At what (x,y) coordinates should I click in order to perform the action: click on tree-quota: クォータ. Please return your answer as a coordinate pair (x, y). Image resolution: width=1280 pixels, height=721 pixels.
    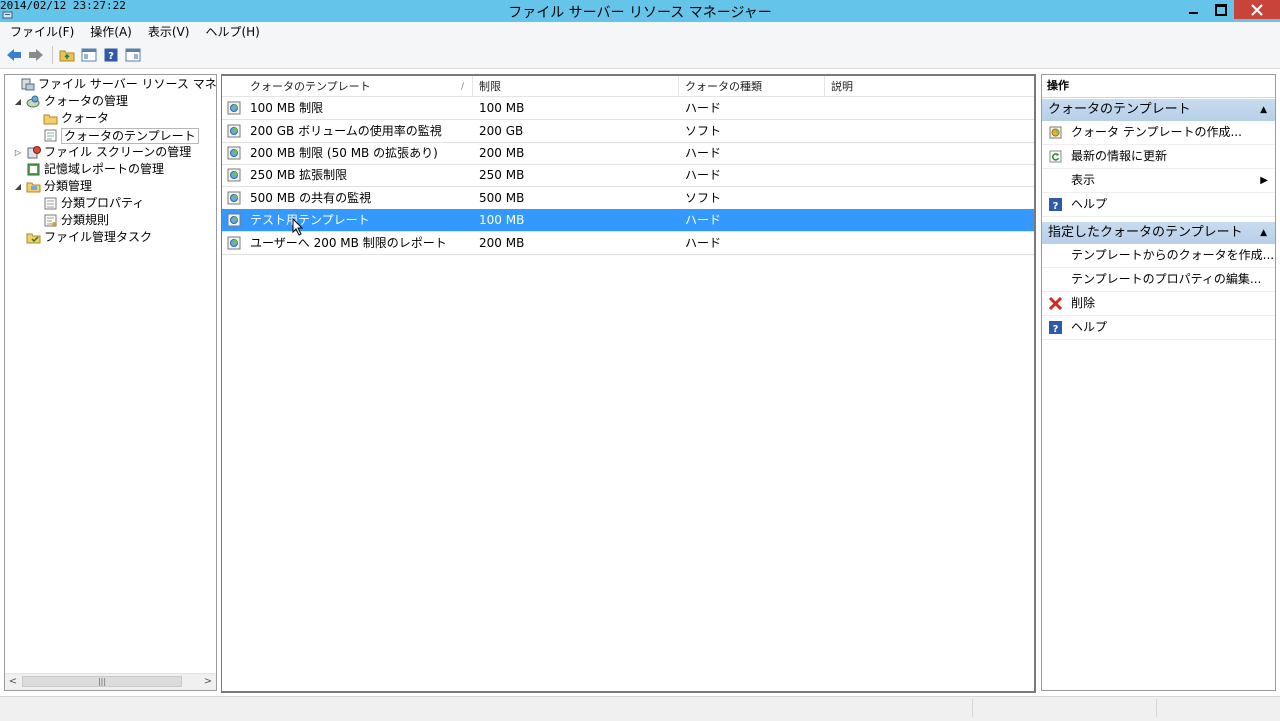
    Looking at the image, I should click on (69, 118).